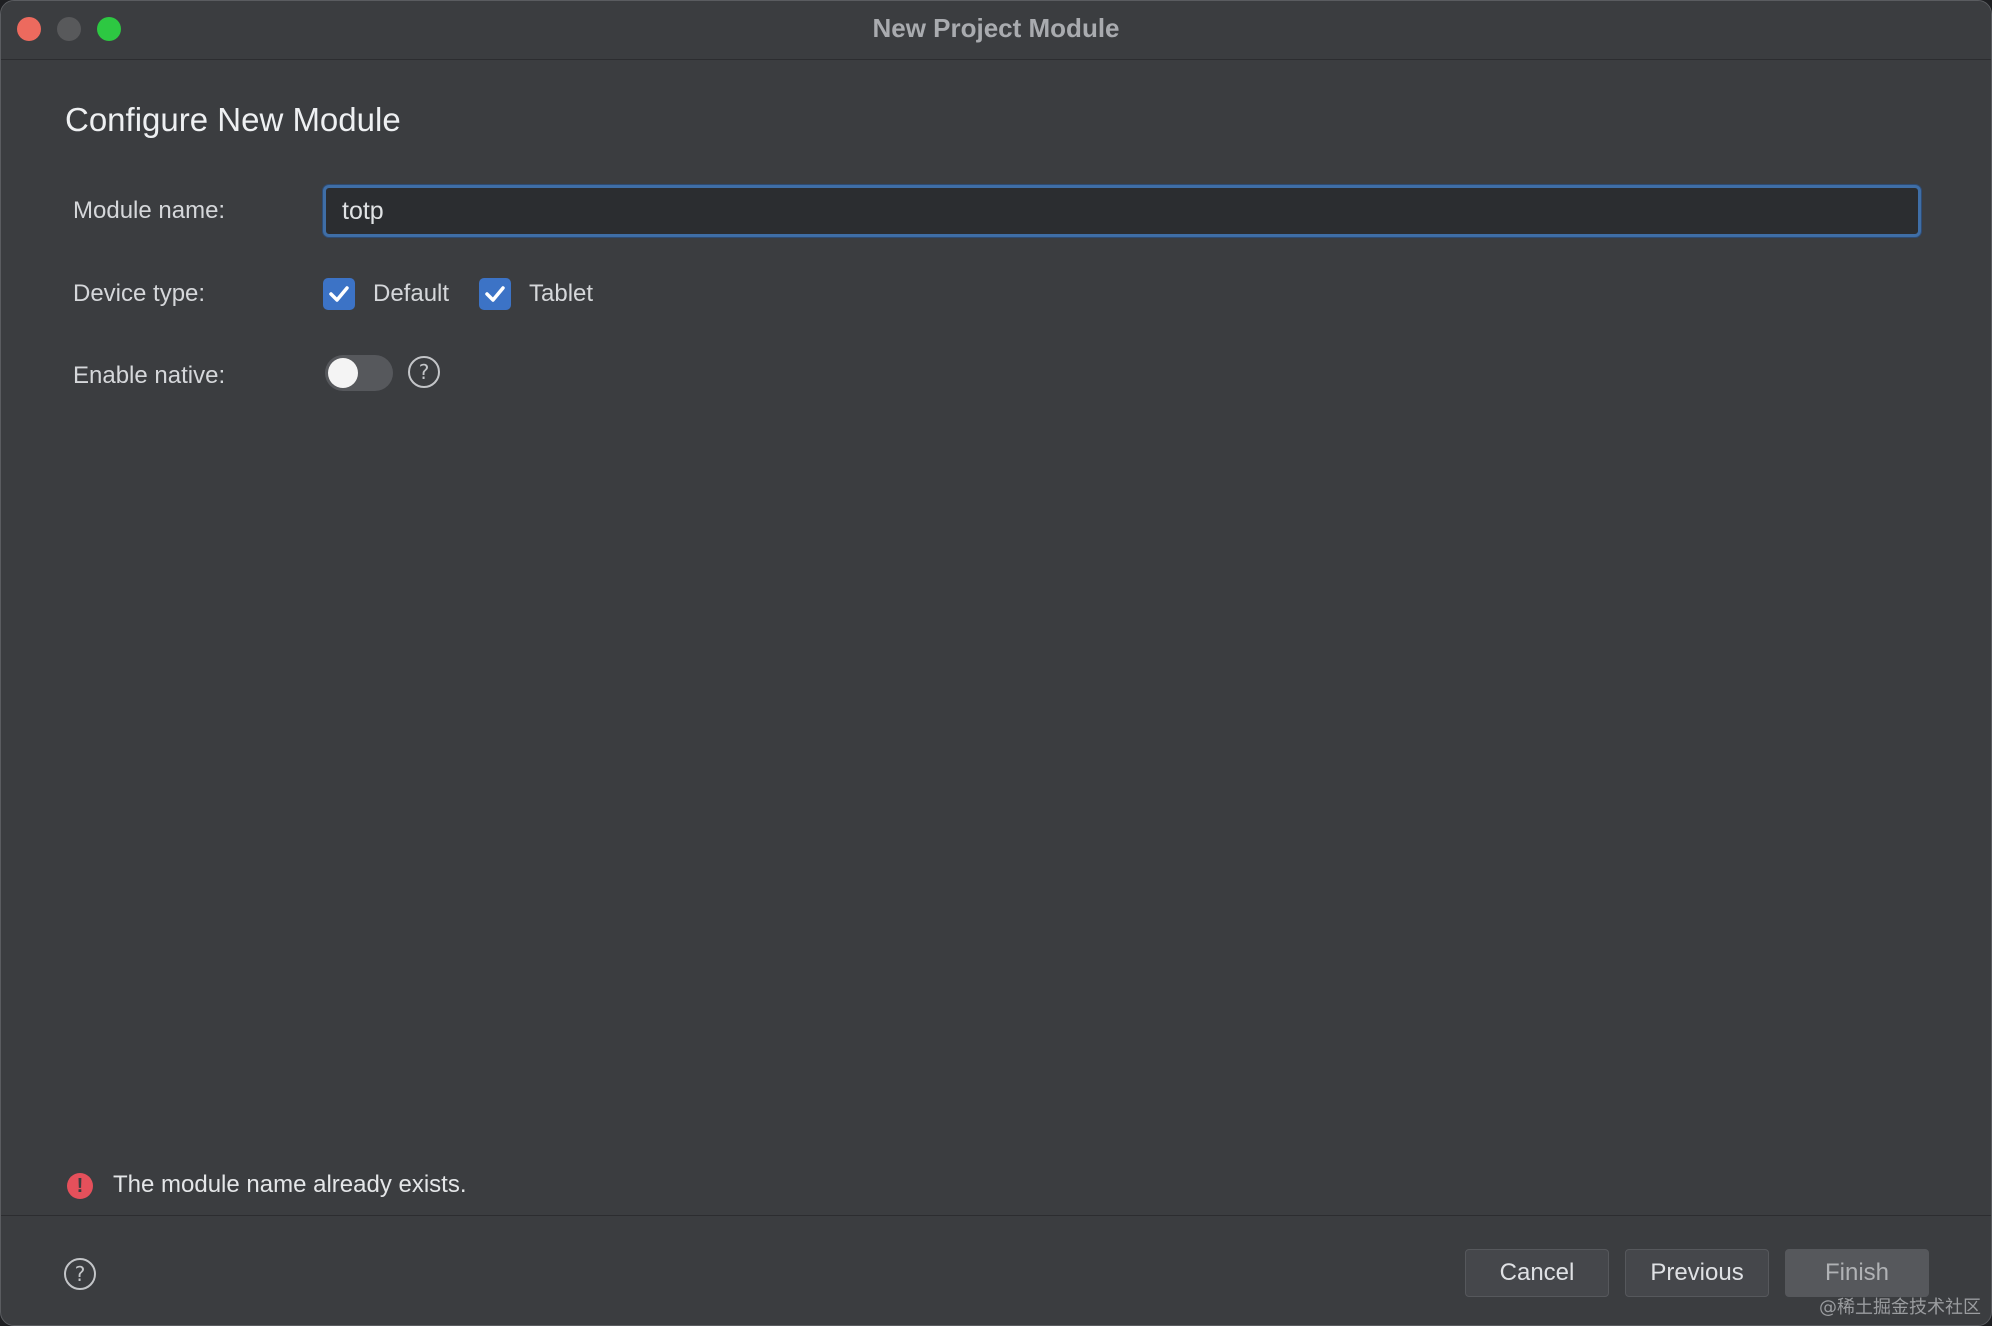  I want to click on toggle-knob, so click(343, 373).